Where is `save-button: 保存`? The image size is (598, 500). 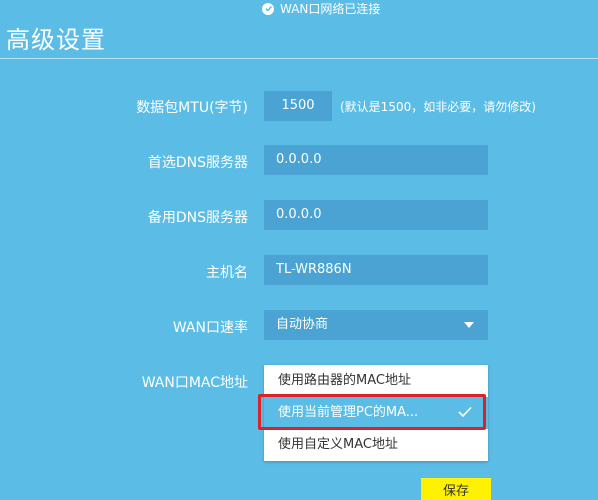
save-button: 保存 is located at coordinates (456, 489).